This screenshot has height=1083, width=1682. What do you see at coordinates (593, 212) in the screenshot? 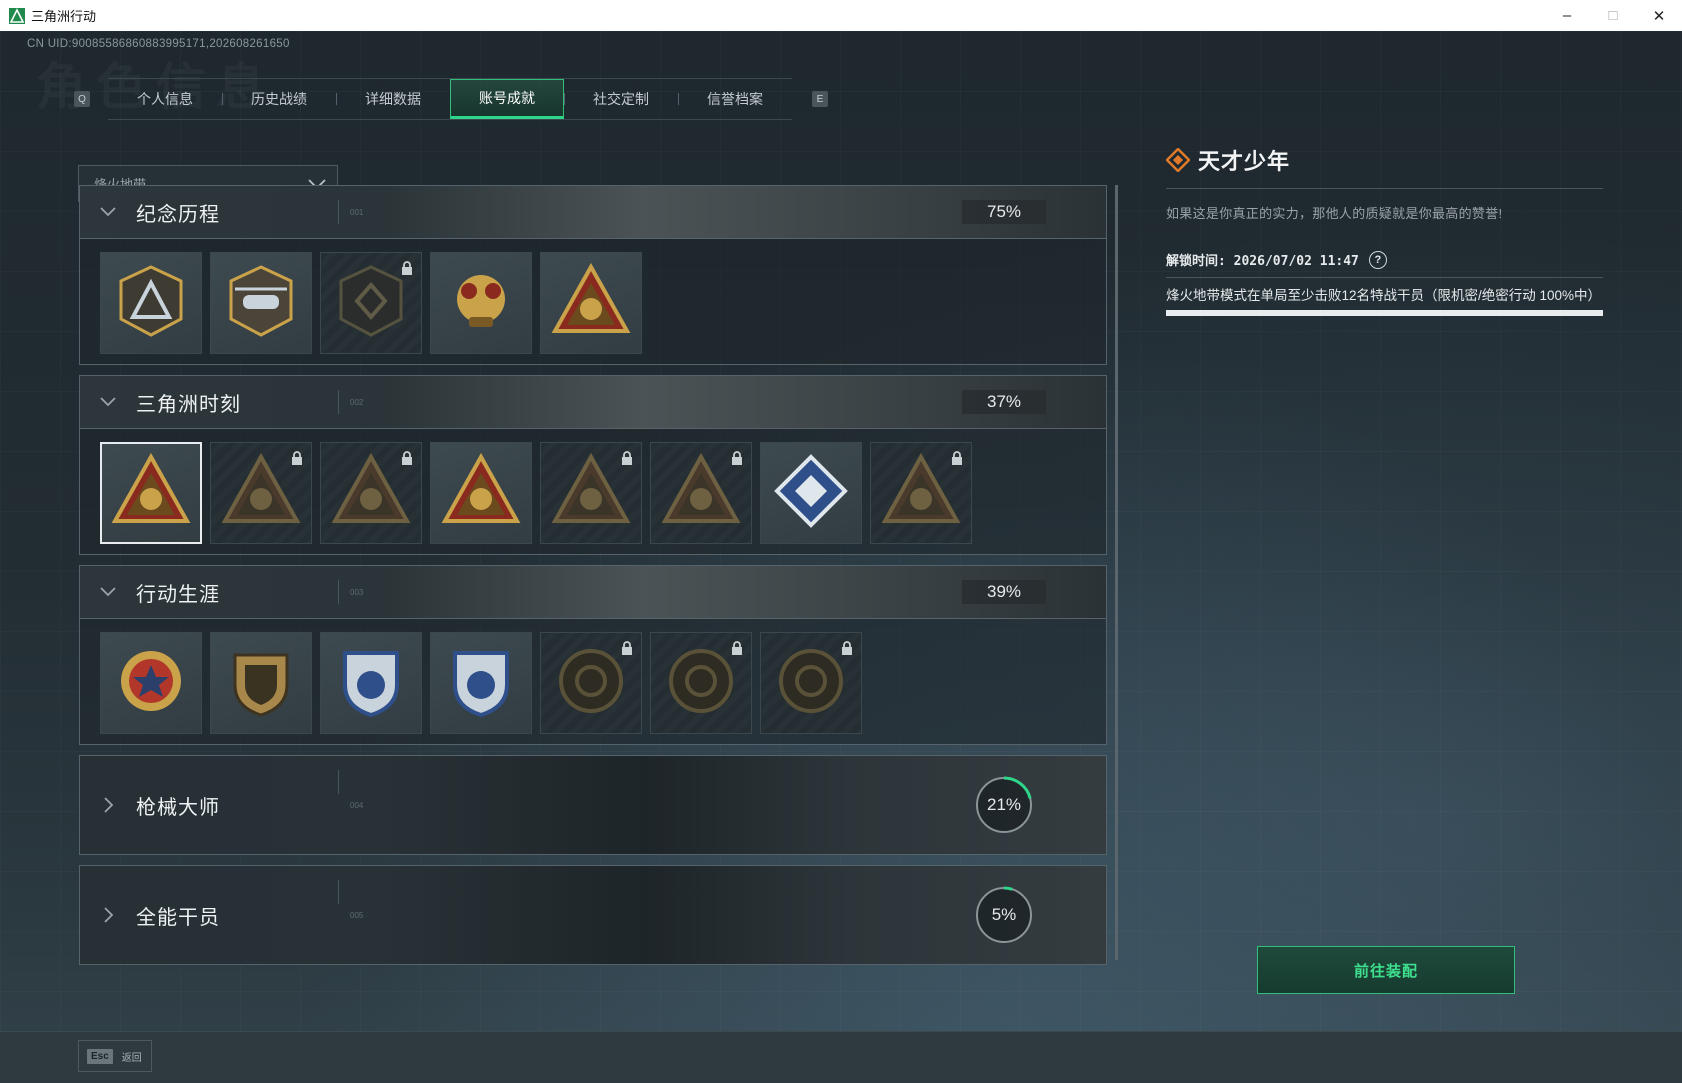
I see `section-header: 纪念历程 001 75%` at bounding box center [593, 212].